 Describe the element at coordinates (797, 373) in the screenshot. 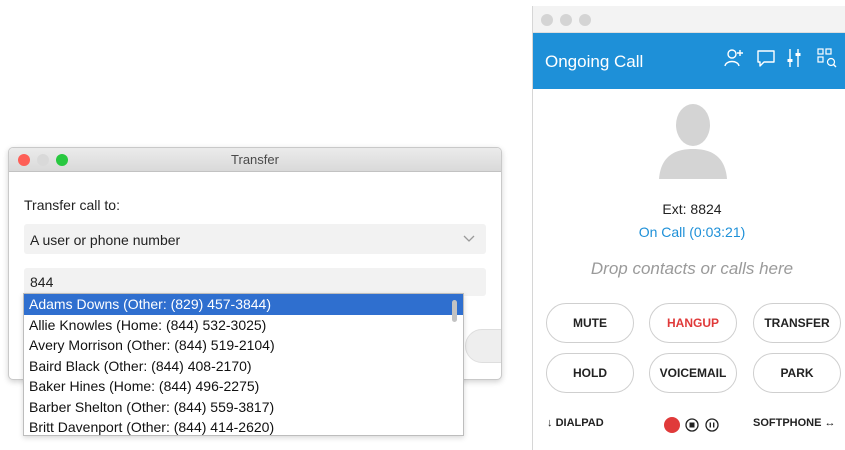

I see `park-button: PARK` at that location.